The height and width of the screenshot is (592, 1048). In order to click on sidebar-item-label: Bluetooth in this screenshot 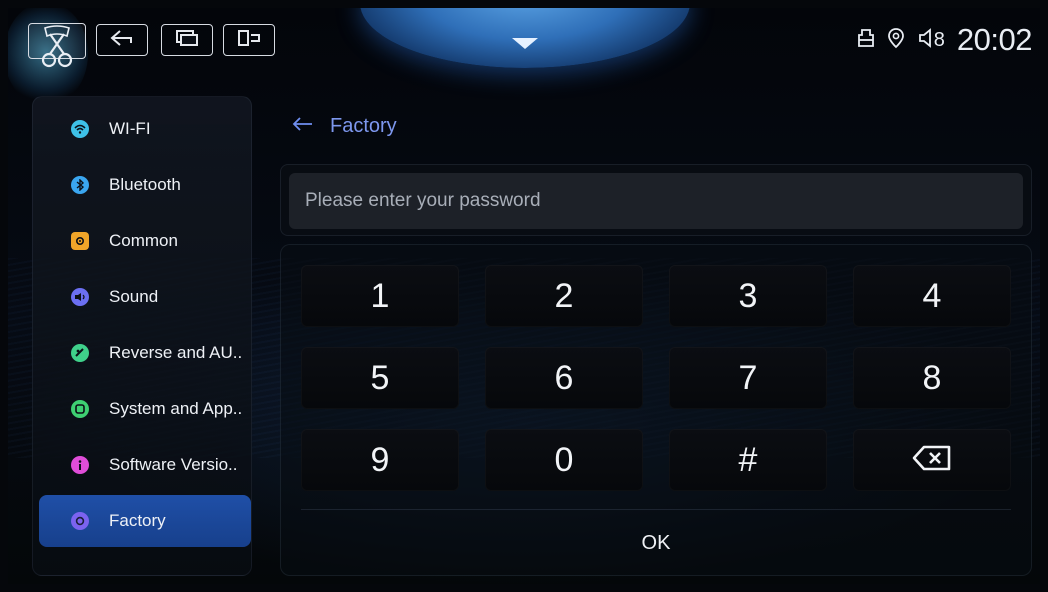, I will do `click(145, 184)`.